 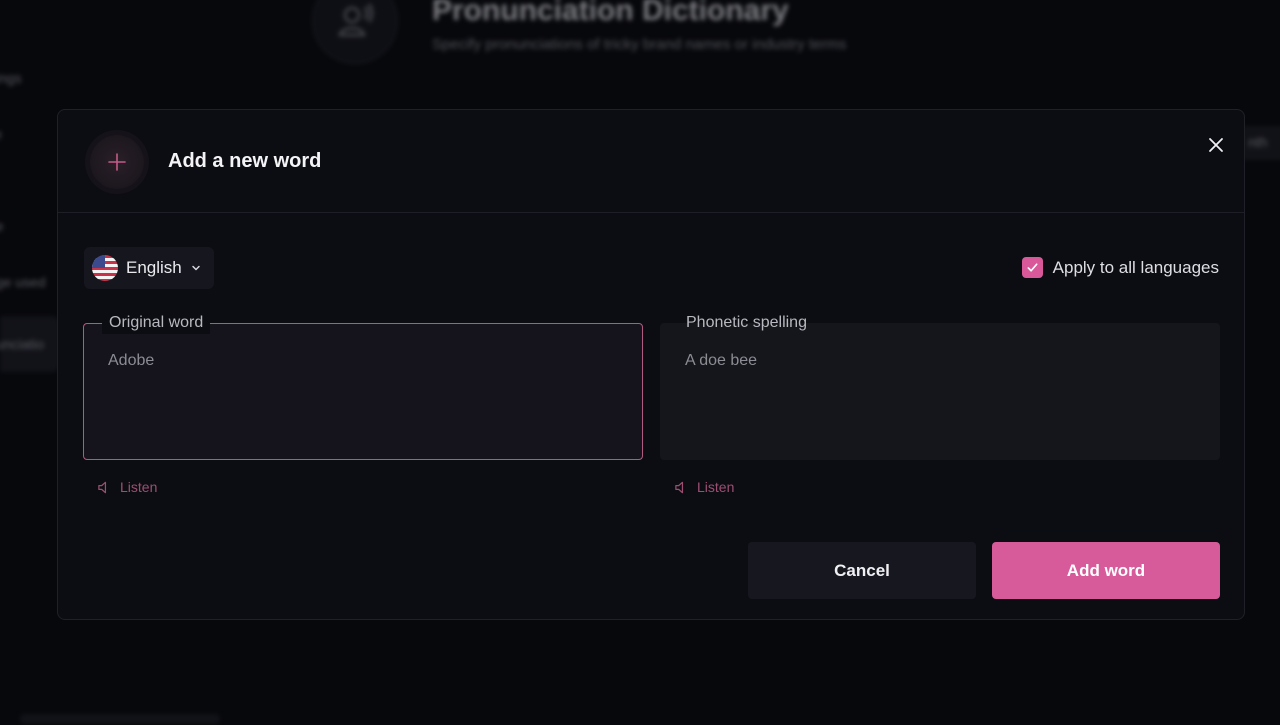 What do you see at coordinates (23, 282) in the screenshot?
I see `background-sidebar-item: age used` at bounding box center [23, 282].